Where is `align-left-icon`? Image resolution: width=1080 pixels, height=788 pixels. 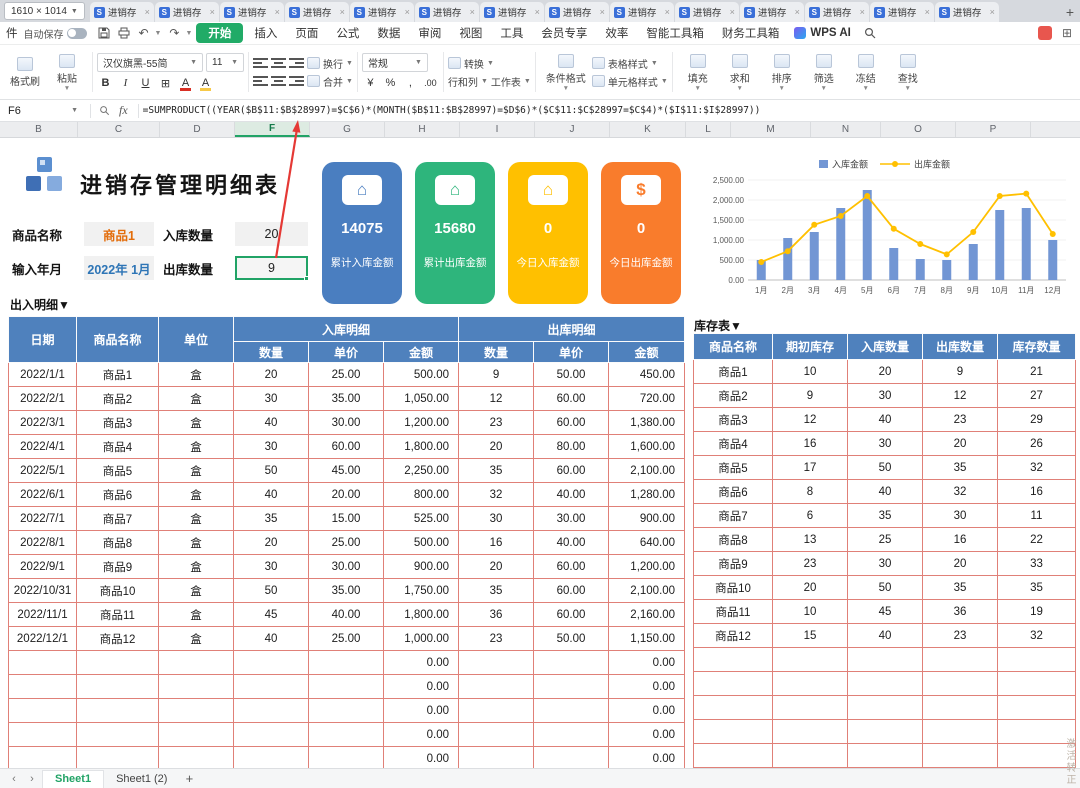 align-left-icon is located at coordinates (260, 81).